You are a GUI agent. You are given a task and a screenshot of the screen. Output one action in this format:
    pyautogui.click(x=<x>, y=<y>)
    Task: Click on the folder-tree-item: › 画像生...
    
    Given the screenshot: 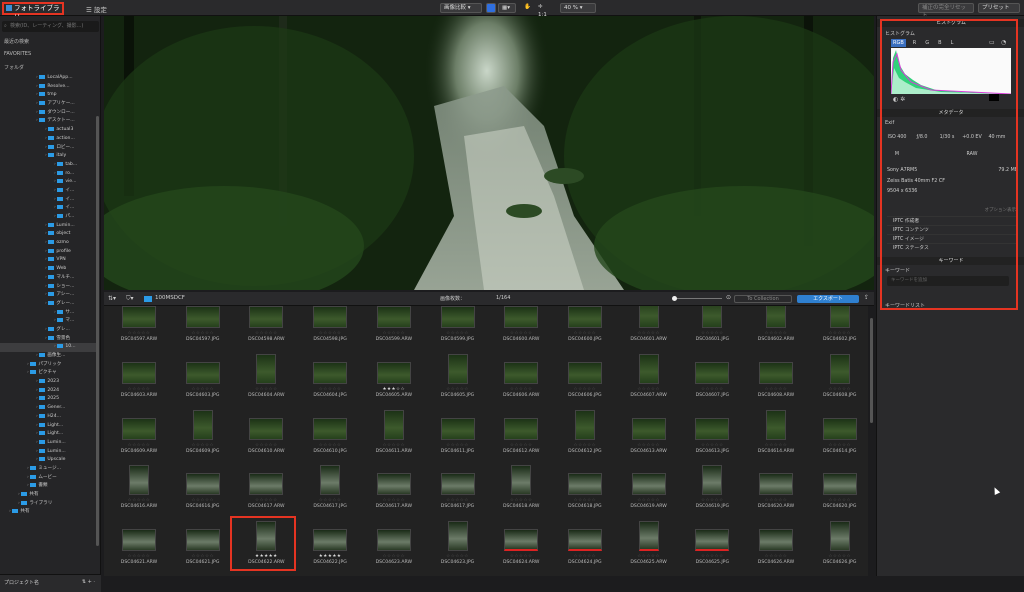 What is the action you would take?
    pyautogui.click(x=48, y=356)
    